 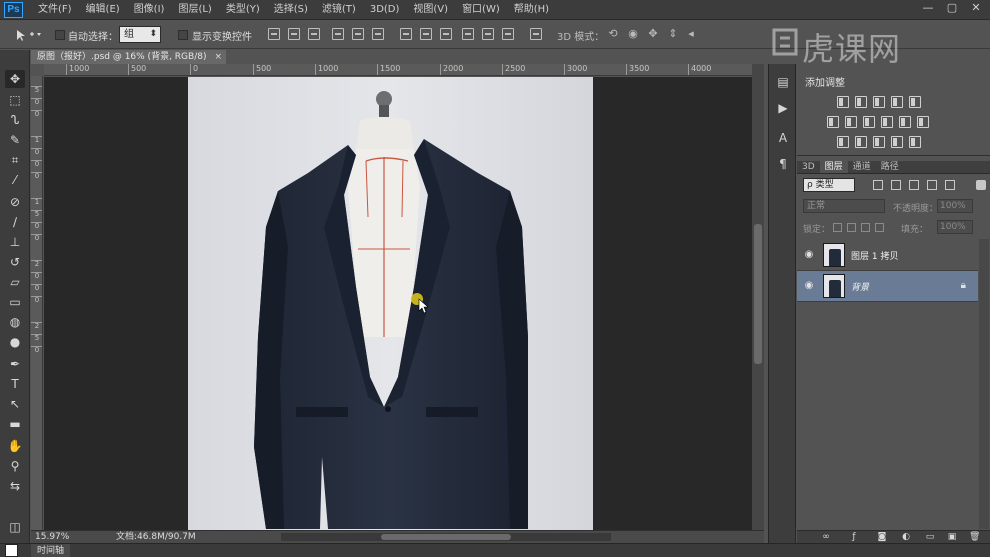 What do you see at coordinates (385, 10) in the screenshot?
I see `menu-3d: 3D(D)` at bounding box center [385, 10].